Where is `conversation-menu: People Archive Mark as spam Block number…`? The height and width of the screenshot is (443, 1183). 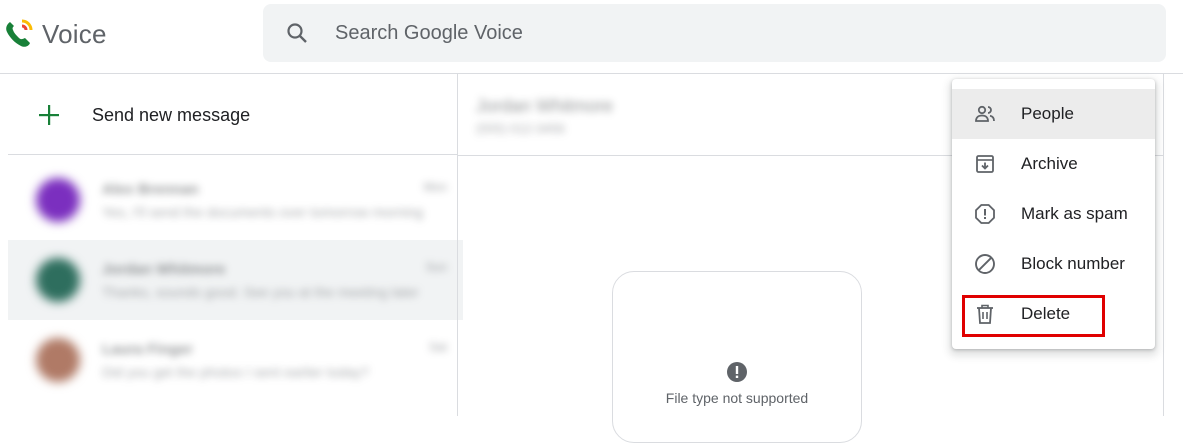 conversation-menu: People Archive Mark as spam Block number… is located at coordinates (1053, 214).